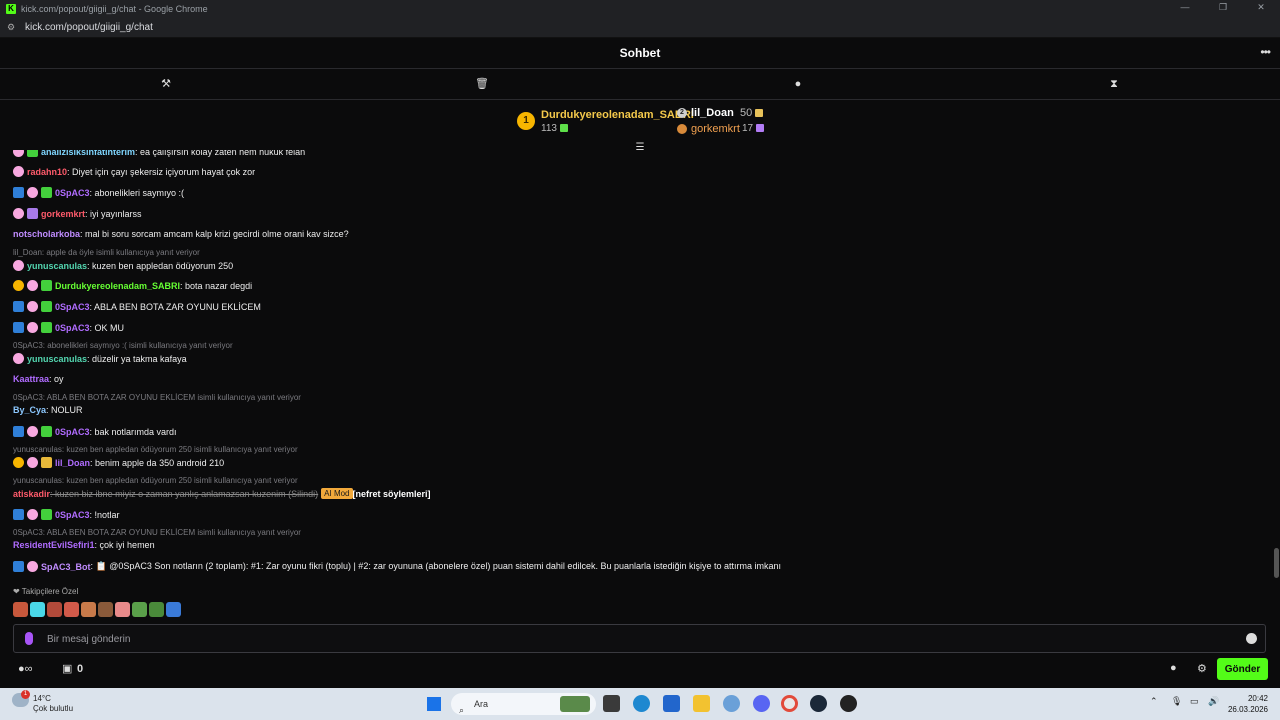 The width and height of the screenshot is (1280, 720). What do you see at coordinates (640, 27) in the screenshot?
I see `address-bar: ⚙ kick.com/popout/giigii_g/chat` at bounding box center [640, 27].